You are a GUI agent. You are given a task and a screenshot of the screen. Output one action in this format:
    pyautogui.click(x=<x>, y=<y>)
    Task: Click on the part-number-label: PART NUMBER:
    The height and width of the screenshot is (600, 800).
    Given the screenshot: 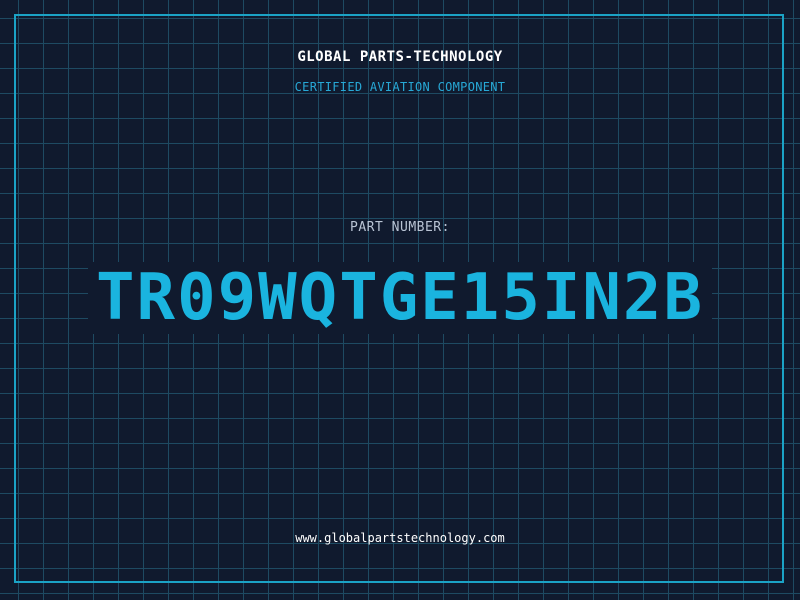 What is the action you would take?
    pyautogui.click(x=400, y=227)
    